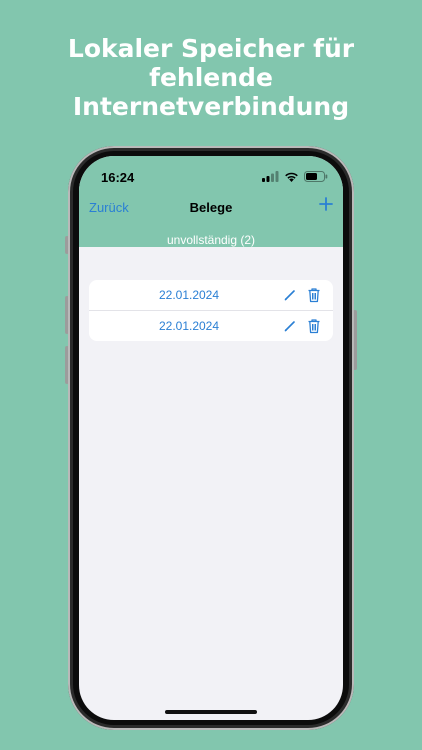 The width and height of the screenshot is (422, 750). I want to click on receipt-list: 22.01.2024 22.01.2024, so click(211, 310).